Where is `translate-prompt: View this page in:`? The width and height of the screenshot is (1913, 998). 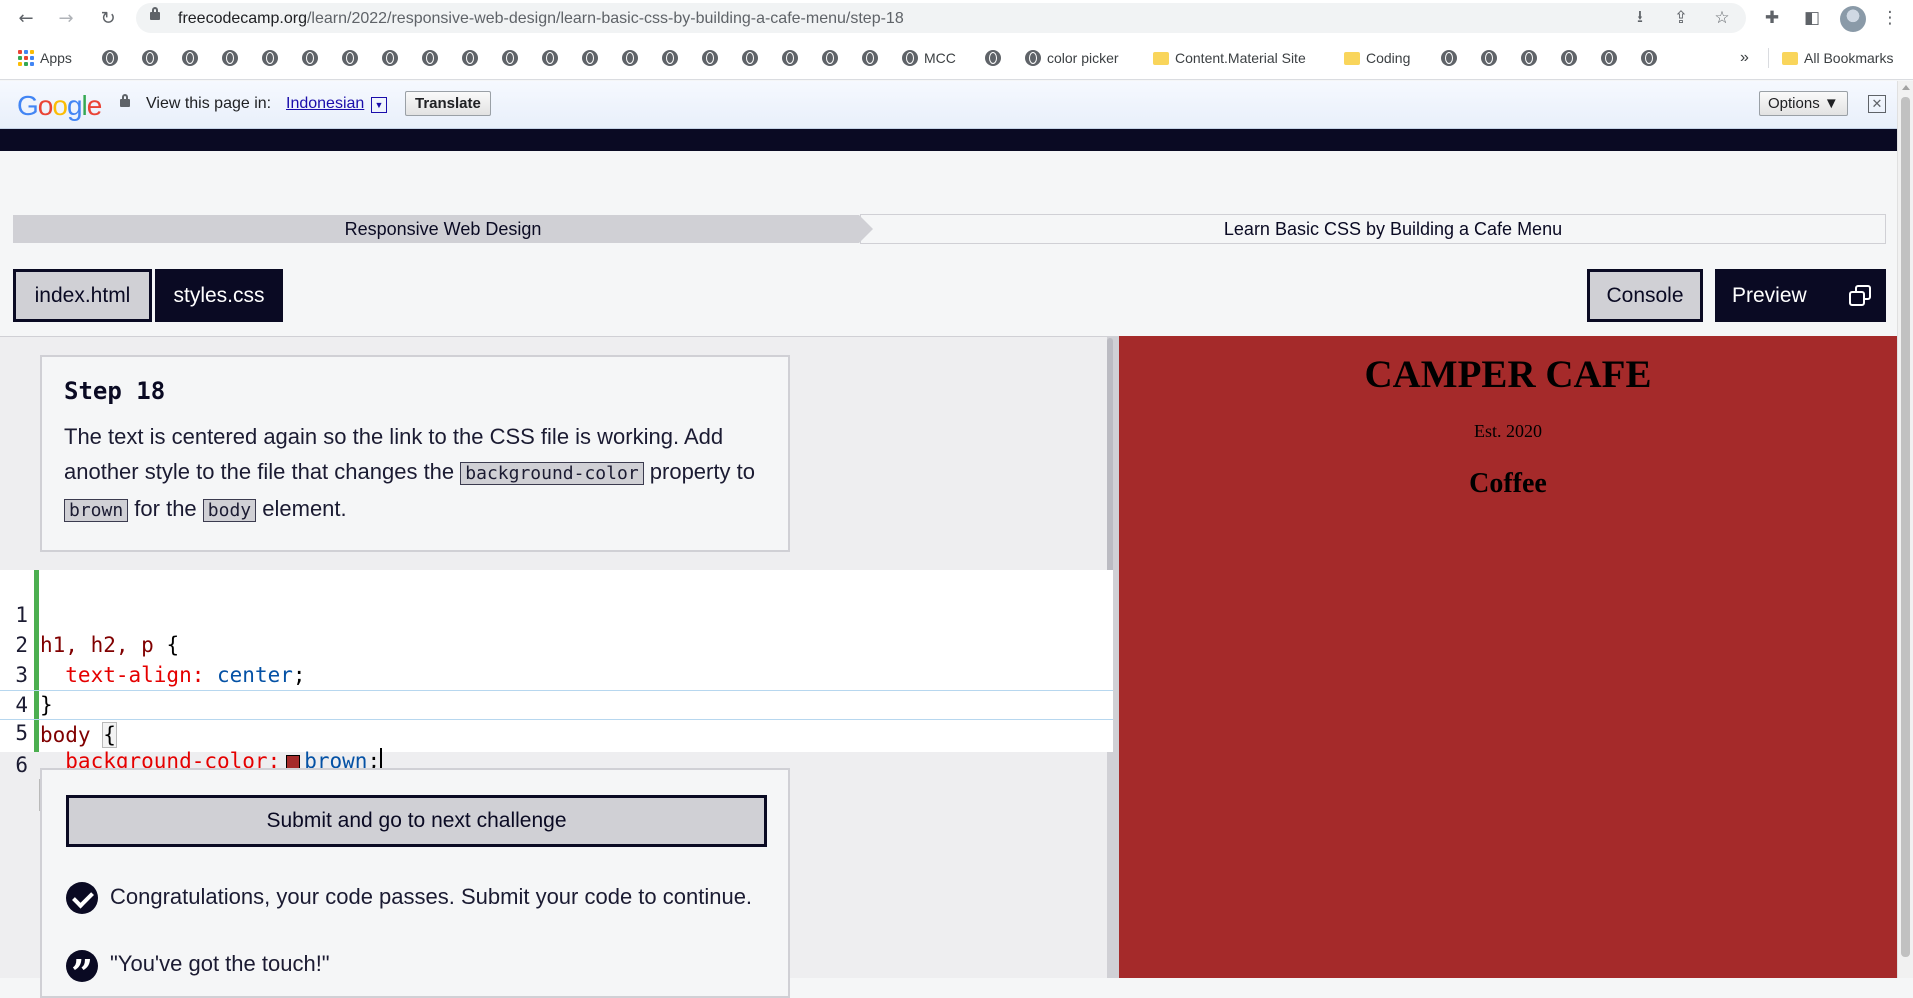 translate-prompt: View this page in: is located at coordinates (209, 103).